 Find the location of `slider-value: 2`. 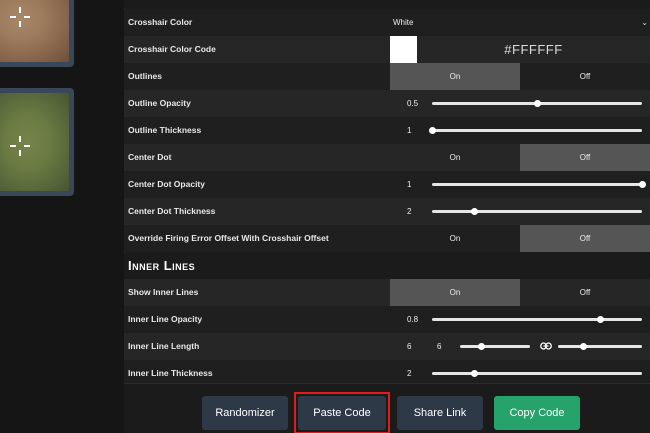

slider-value: 2 is located at coordinates (409, 211).